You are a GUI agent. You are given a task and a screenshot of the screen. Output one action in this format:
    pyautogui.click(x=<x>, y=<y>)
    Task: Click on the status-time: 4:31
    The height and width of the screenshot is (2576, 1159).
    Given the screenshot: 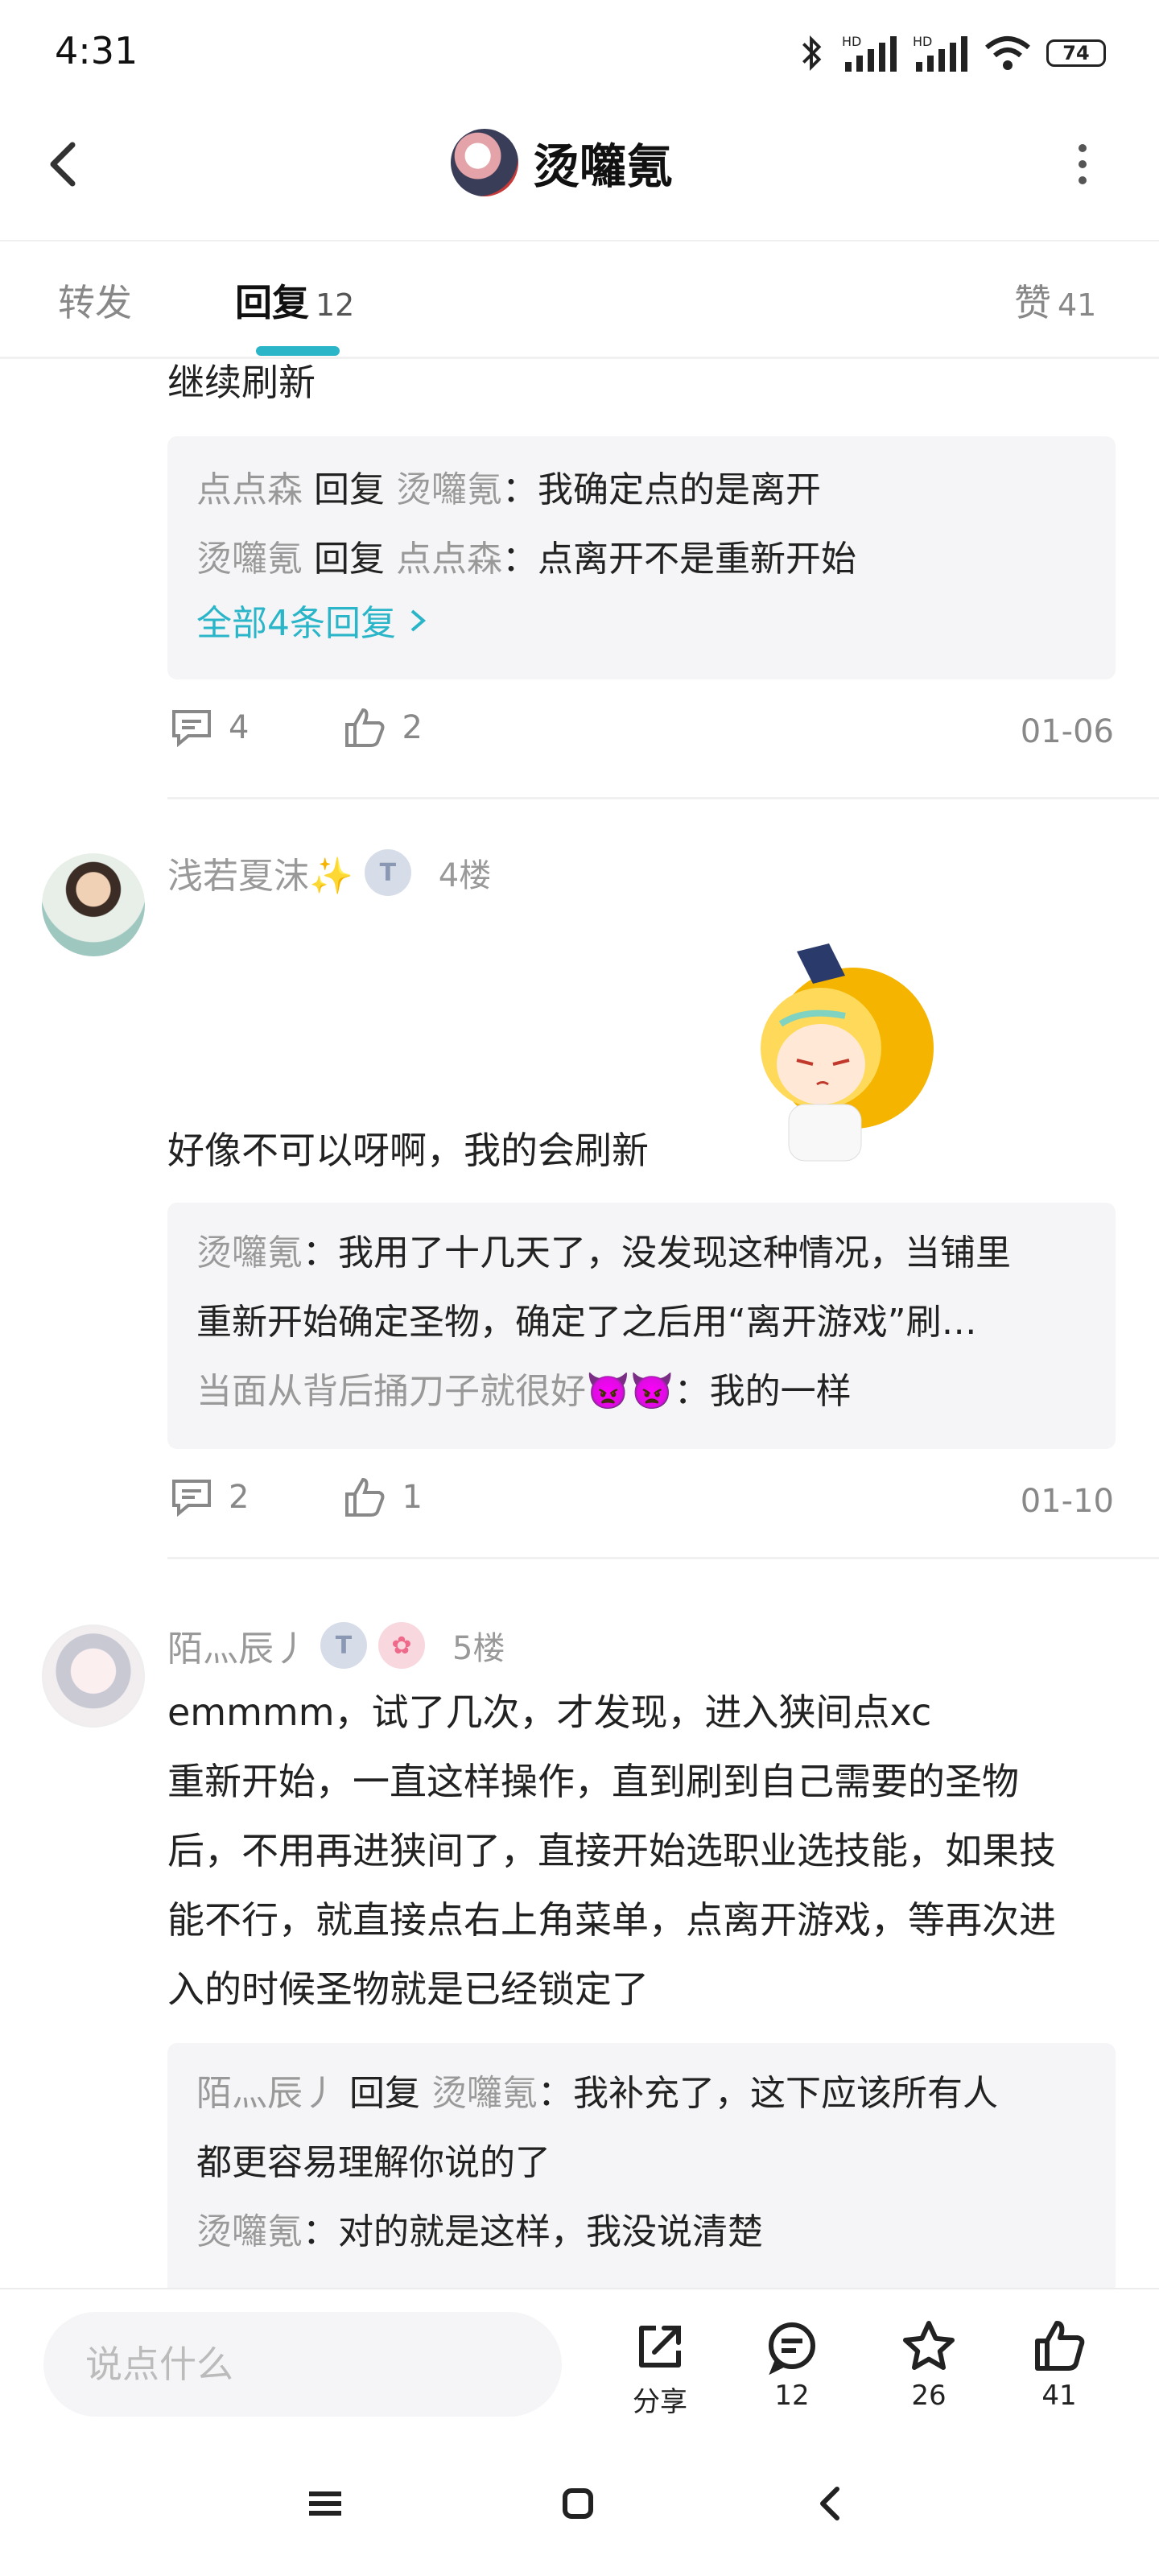 What is the action you would take?
    pyautogui.click(x=96, y=50)
    